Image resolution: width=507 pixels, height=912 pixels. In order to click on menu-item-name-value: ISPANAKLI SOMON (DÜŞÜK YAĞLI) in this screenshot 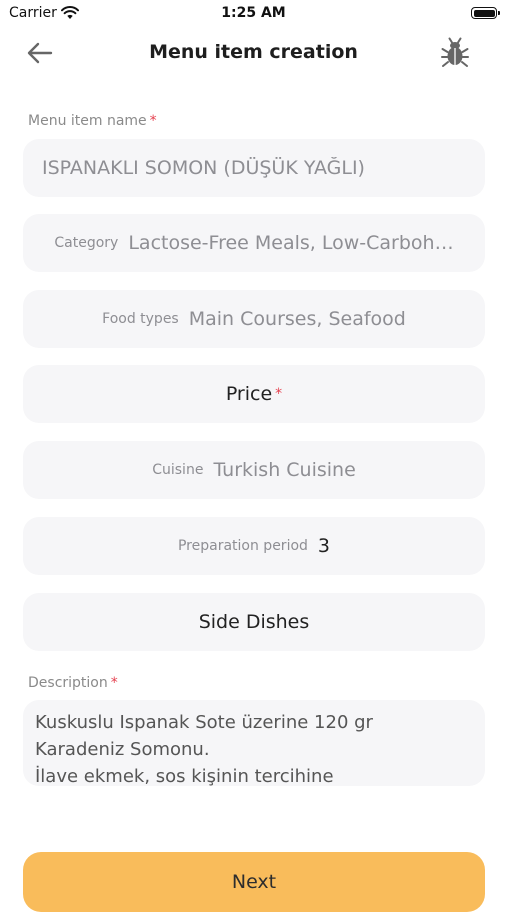, I will do `click(203, 168)`.